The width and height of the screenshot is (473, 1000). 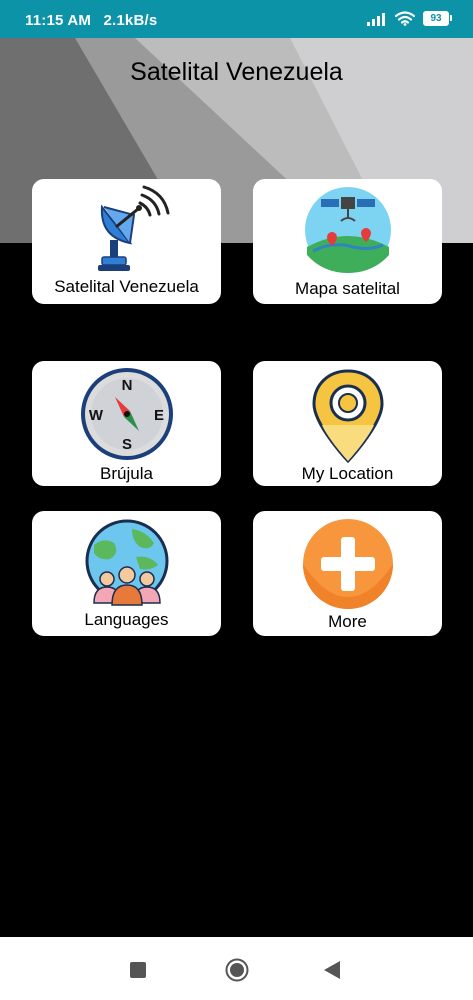 I want to click on svg-text: N, so click(x=126, y=385).